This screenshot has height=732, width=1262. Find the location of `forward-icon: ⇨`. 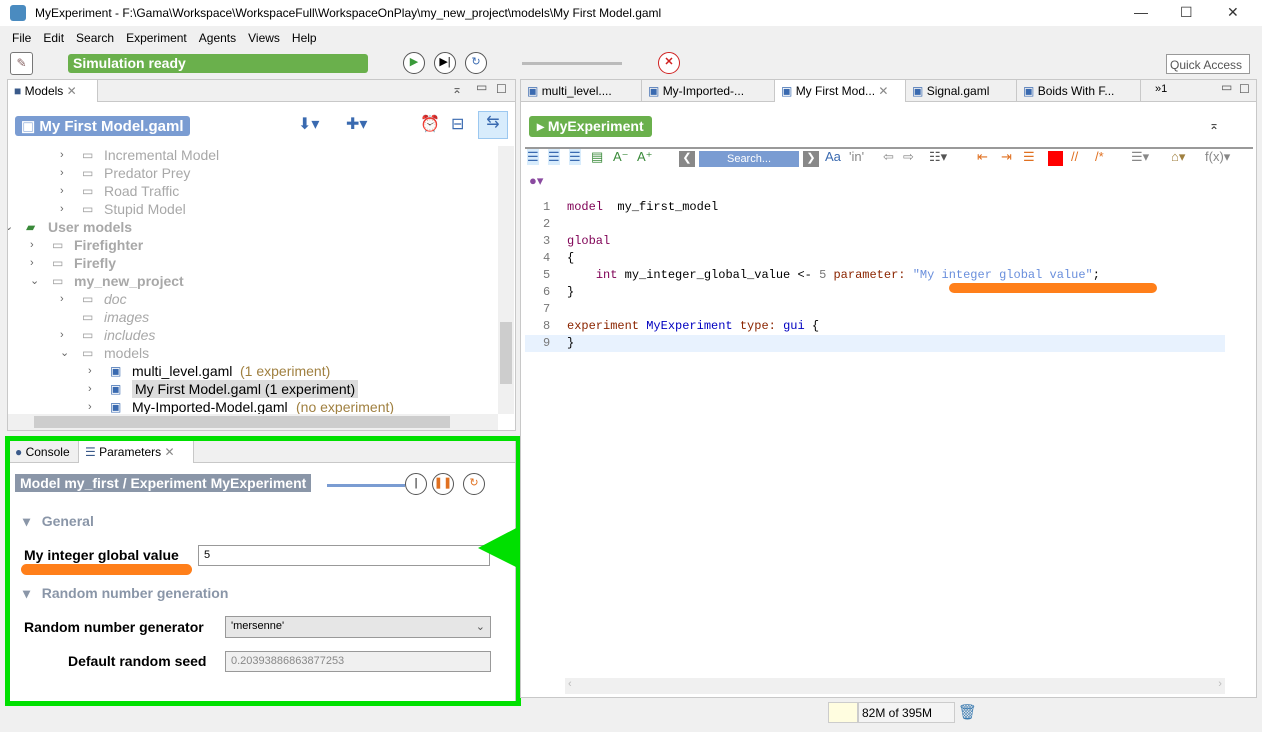

forward-icon: ⇨ is located at coordinates (908, 157).